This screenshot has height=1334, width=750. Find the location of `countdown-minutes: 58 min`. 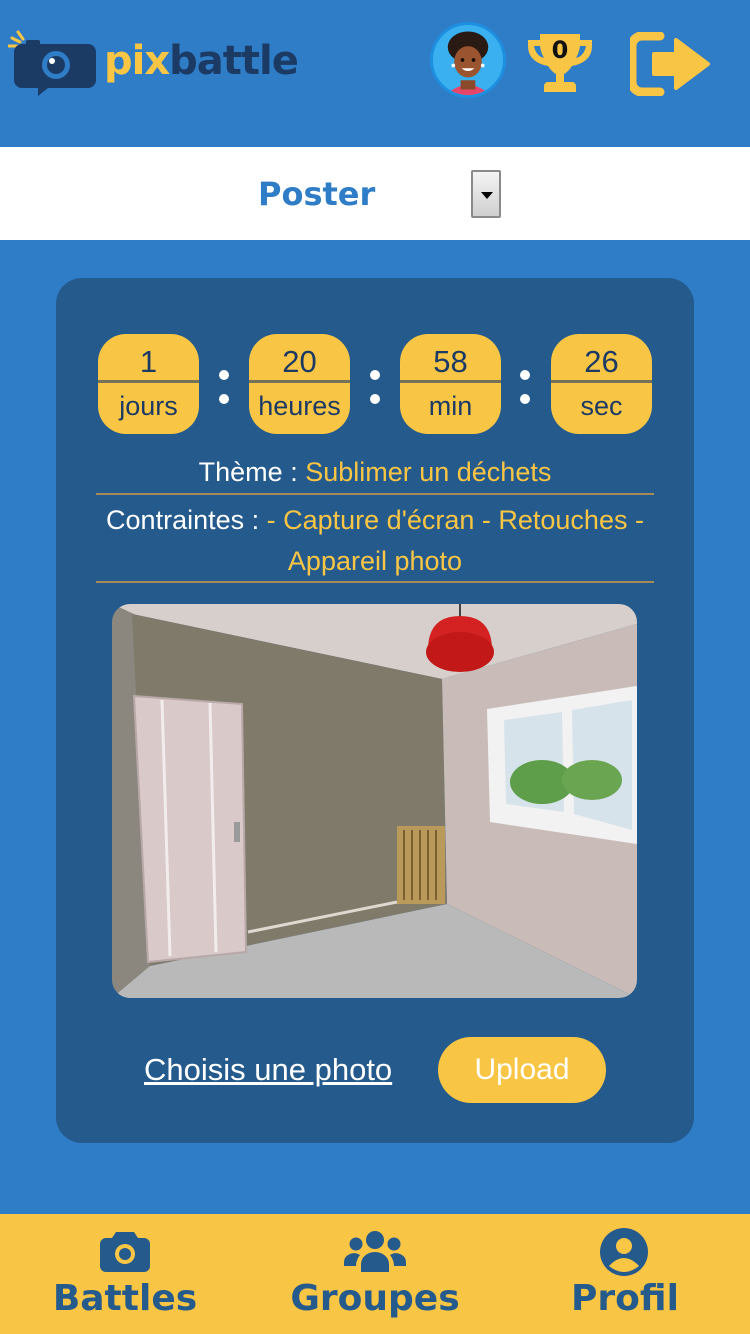

countdown-minutes: 58 min is located at coordinates (450, 384).